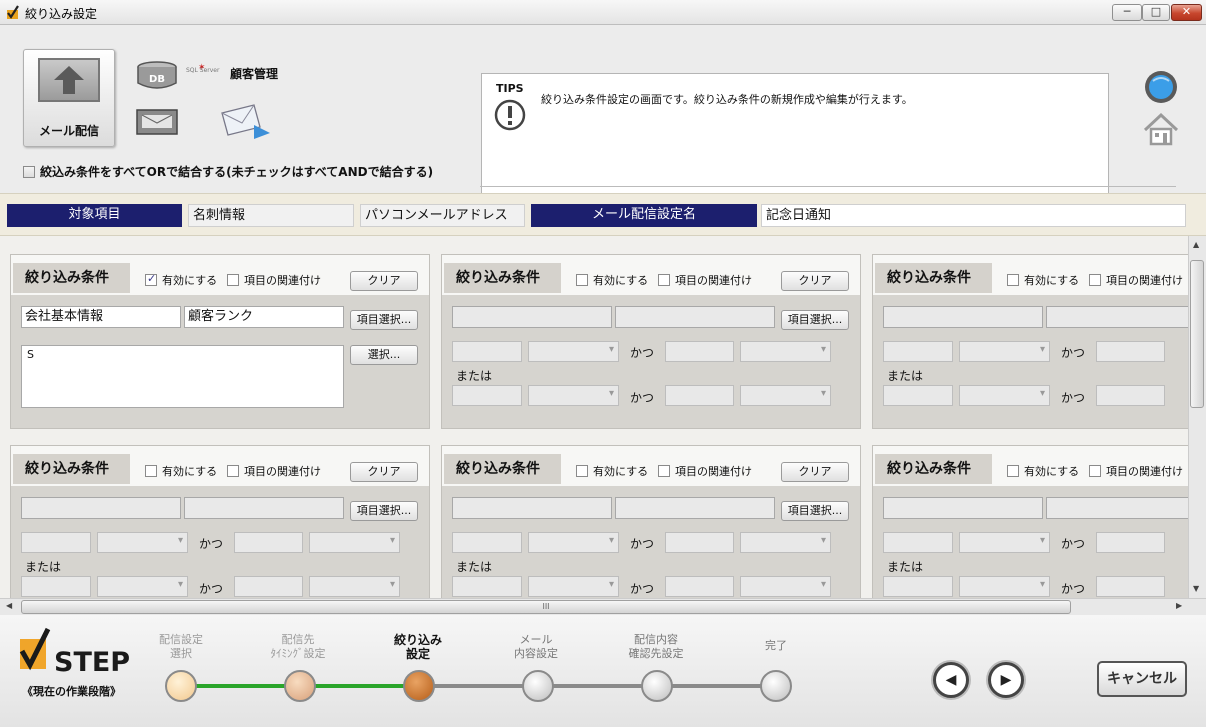 This screenshot has width=1206, height=727. Describe the element at coordinates (1127, 12) in the screenshot. I see `minimize-button: ─` at that location.